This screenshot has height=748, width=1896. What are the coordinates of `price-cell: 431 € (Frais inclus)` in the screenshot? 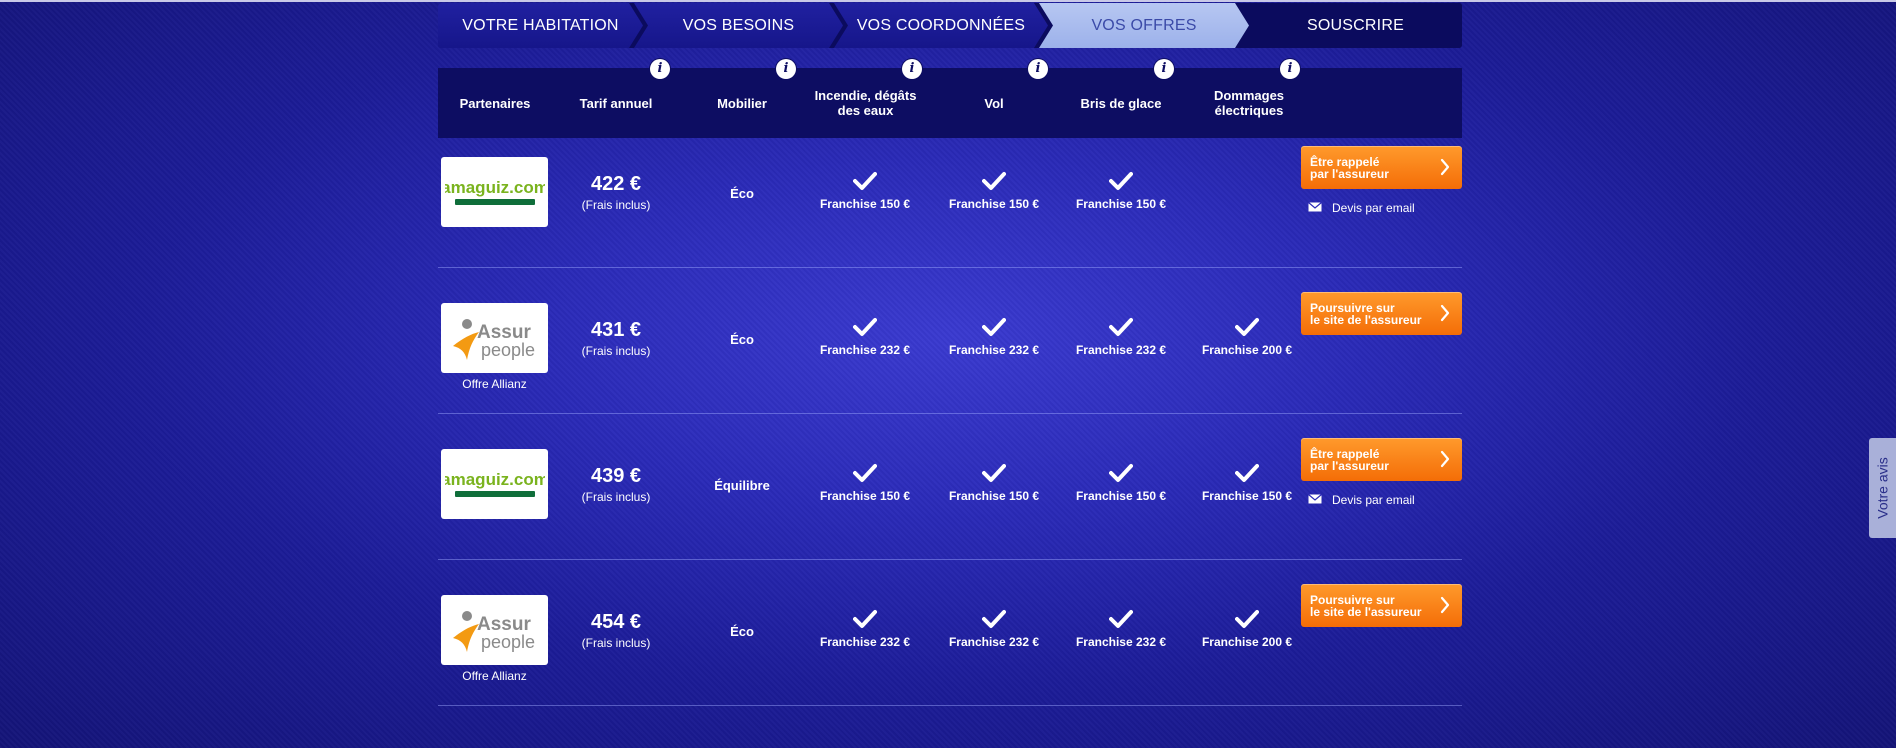 It's located at (616, 338).